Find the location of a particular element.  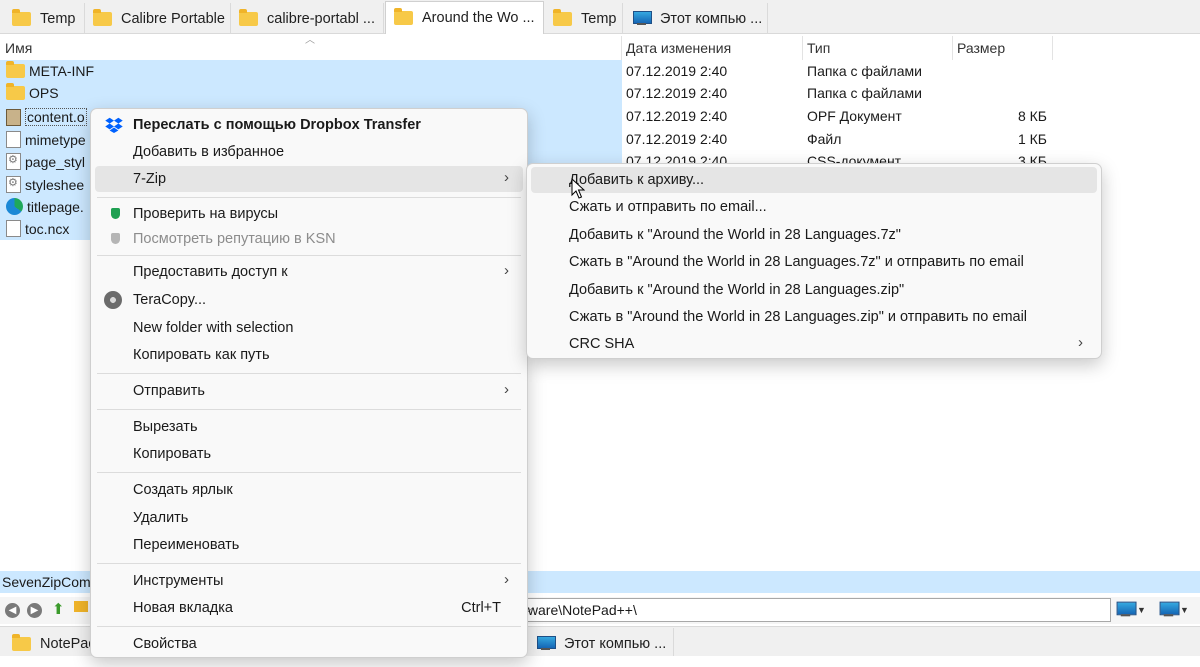

file-name: toc.ncx is located at coordinates (47, 228).